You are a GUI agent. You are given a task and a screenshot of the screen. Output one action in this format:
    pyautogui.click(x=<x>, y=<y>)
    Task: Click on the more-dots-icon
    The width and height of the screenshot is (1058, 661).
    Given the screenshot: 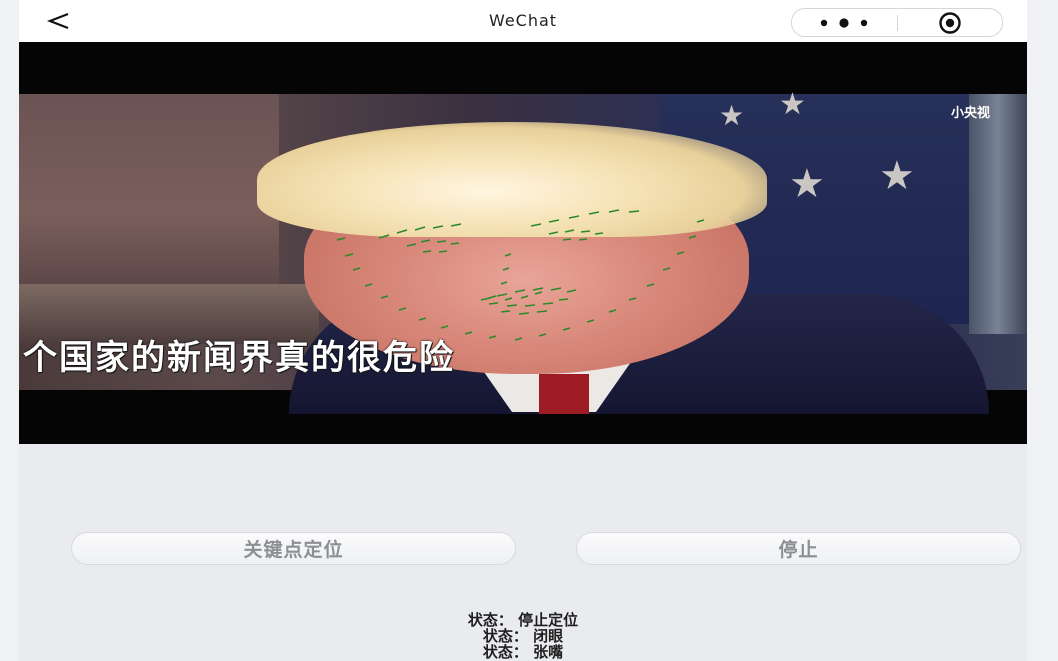 What is the action you would take?
    pyautogui.click(x=844, y=22)
    